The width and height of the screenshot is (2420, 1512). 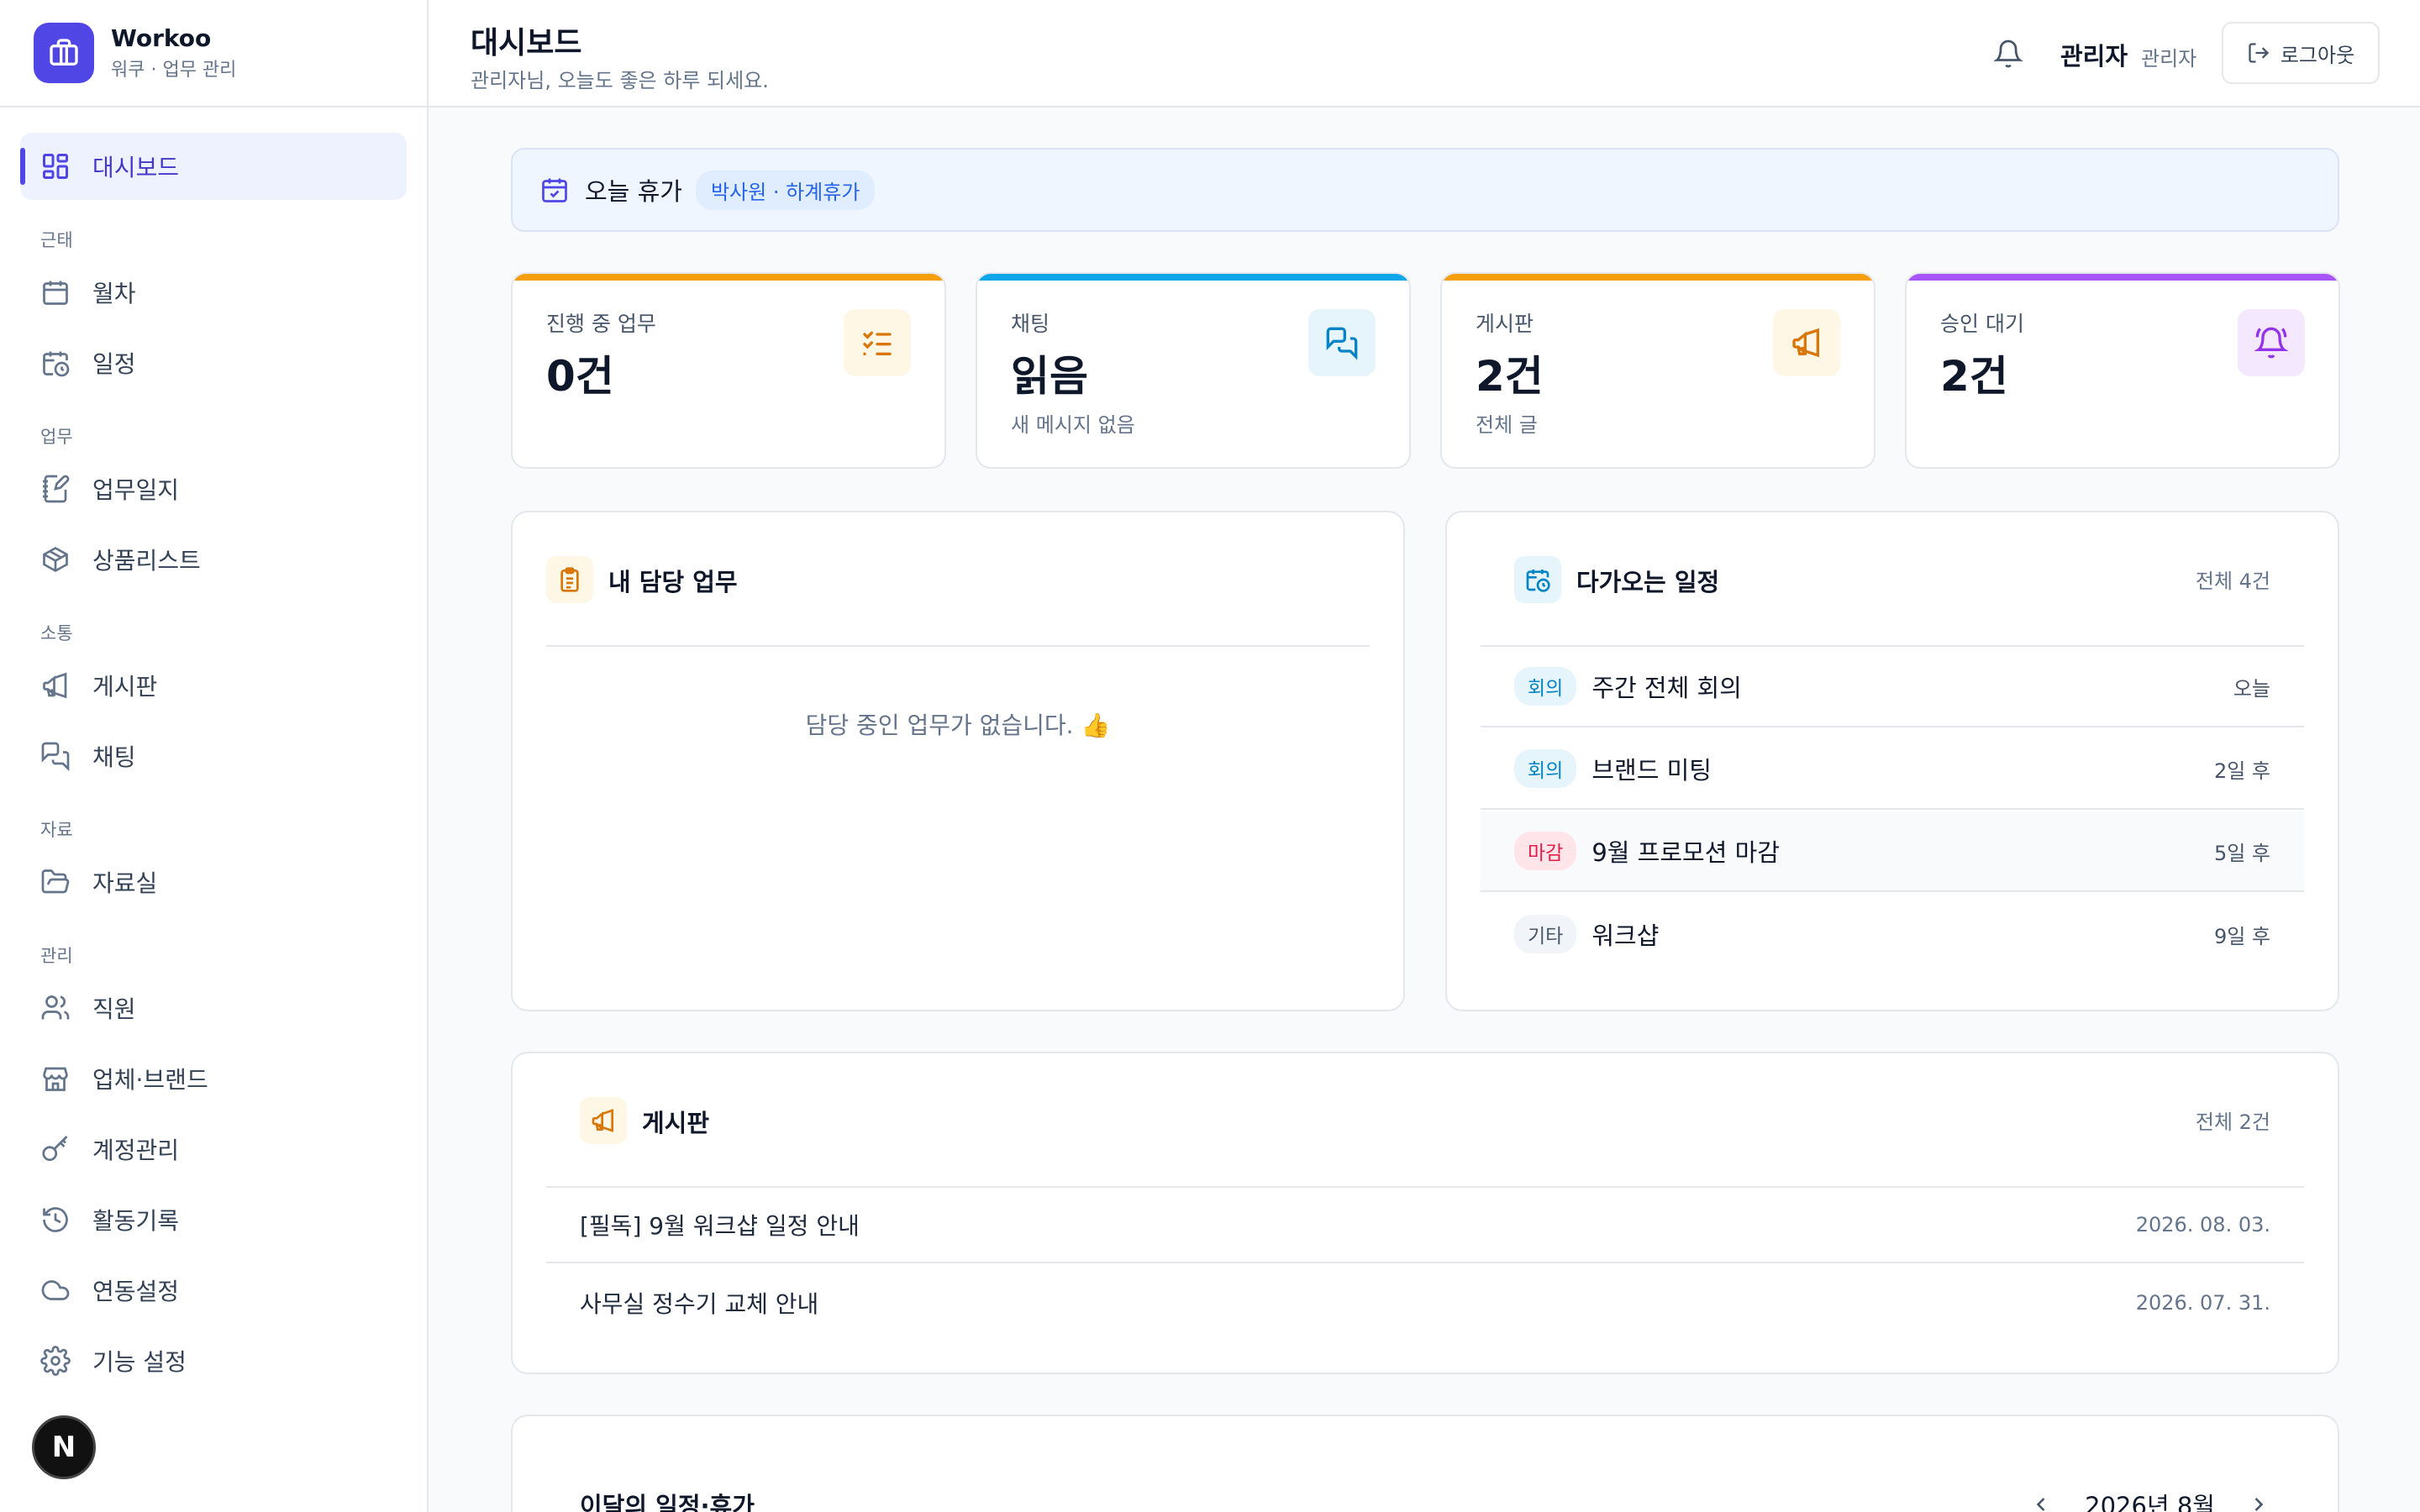 I want to click on calendar-icon, so click(x=55, y=292).